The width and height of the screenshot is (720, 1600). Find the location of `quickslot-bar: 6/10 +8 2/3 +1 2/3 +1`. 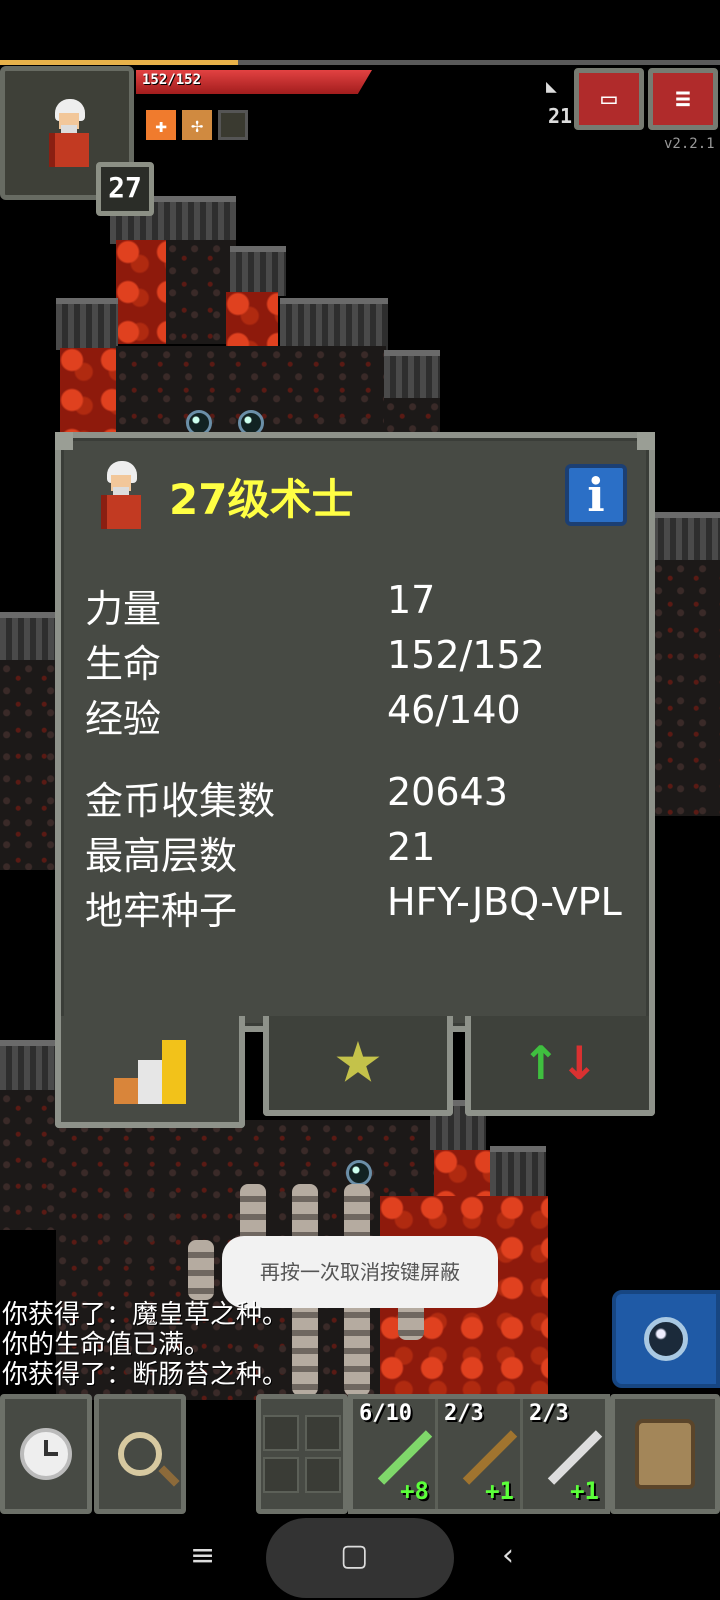

quickslot-bar: 6/10 +8 2/3 +1 2/3 +1 is located at coordinates (479, 1454).